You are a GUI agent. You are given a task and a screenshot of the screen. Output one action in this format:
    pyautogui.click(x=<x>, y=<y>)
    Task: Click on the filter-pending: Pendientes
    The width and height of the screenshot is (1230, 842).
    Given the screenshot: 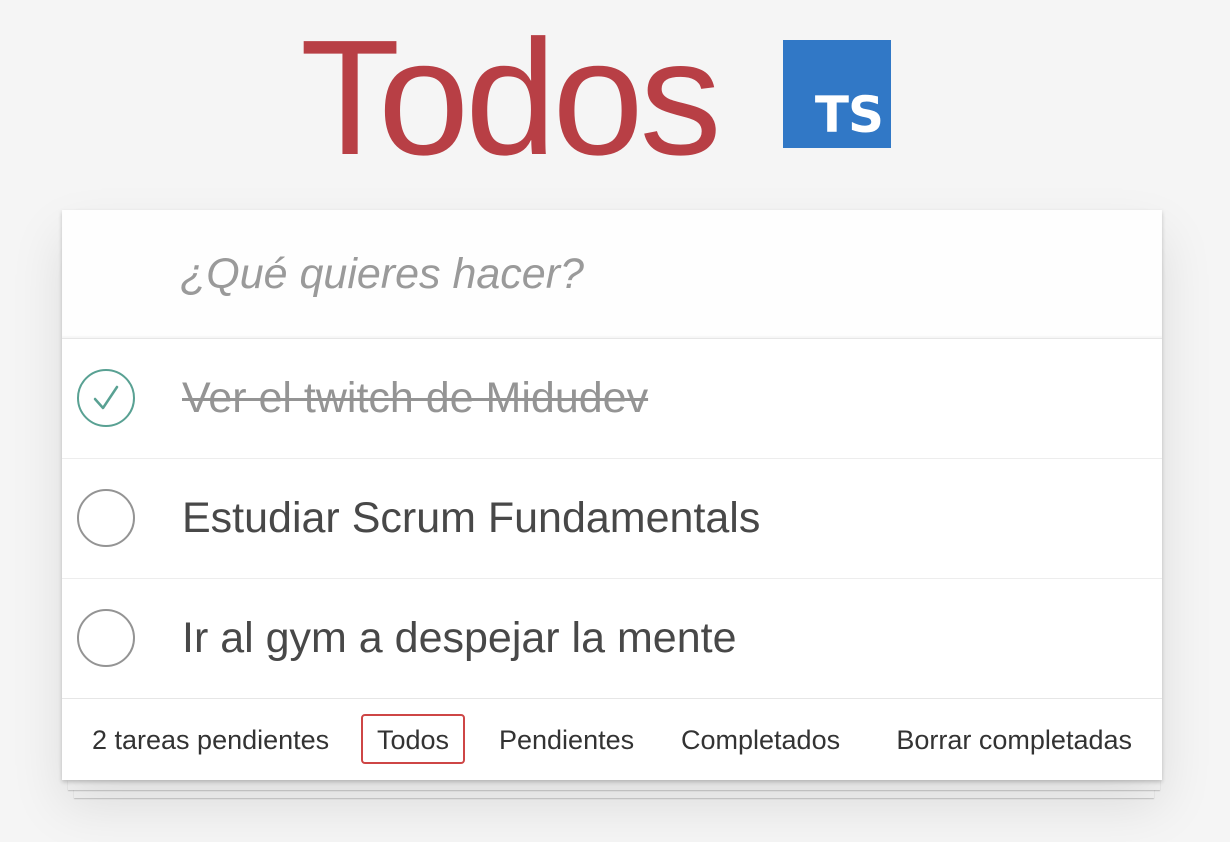 What is the action you would take?
    pyautogui.click(x=566, y=739)
    